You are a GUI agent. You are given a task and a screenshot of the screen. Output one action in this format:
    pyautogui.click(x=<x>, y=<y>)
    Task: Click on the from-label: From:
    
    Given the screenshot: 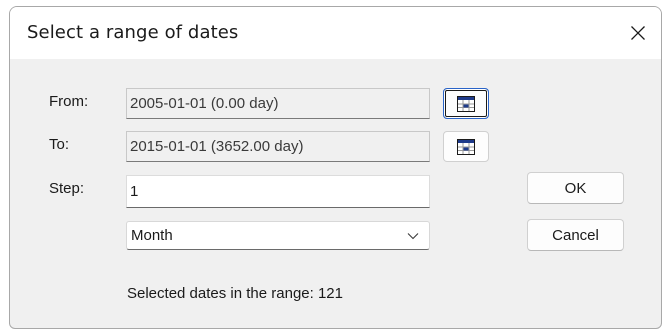 What is the action you would take?
    pyautogui.click(x=69, y=101)
    